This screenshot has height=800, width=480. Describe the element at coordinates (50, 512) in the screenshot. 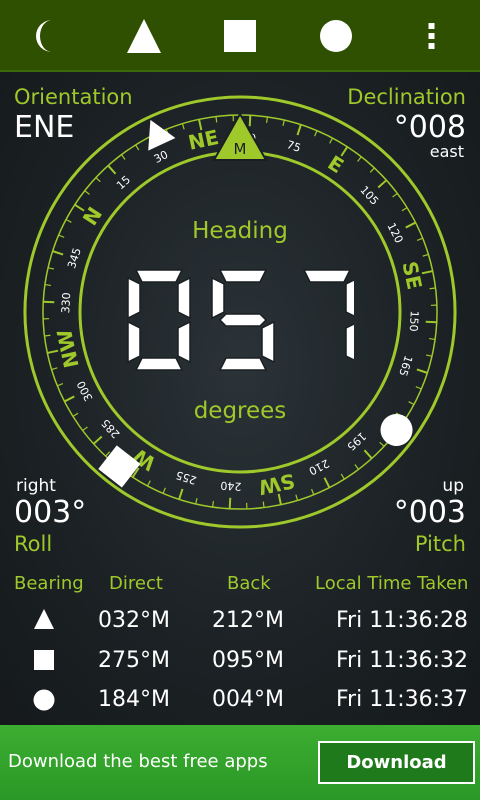

I see `roll-value: 003°` at that location.